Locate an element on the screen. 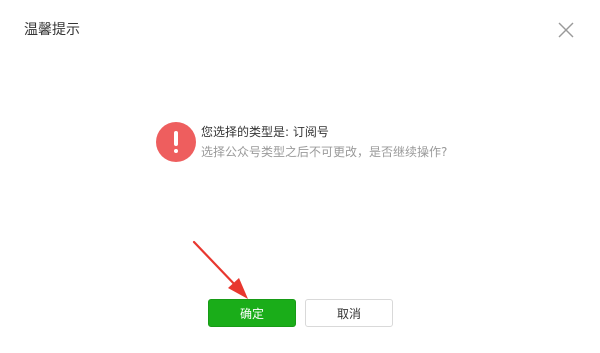 This screenshot has height=353, width=600. warning-icon is located at coordinates (176, 142).